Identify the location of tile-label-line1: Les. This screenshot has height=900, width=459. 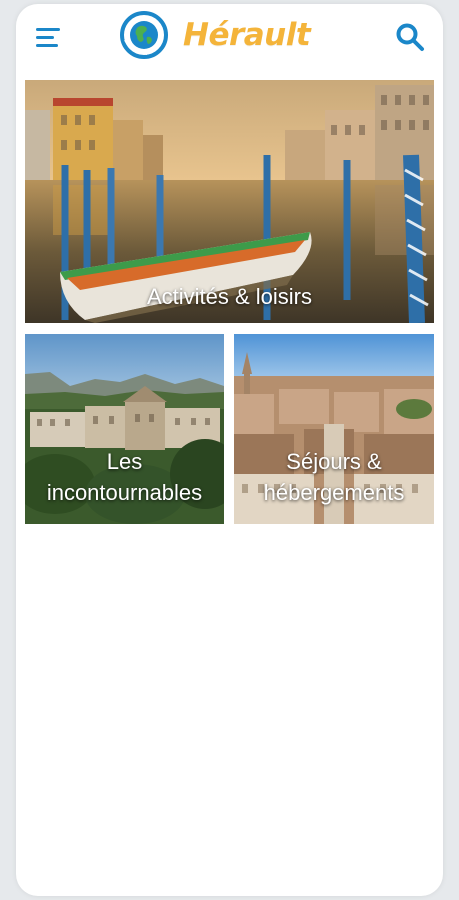
(124, 461).